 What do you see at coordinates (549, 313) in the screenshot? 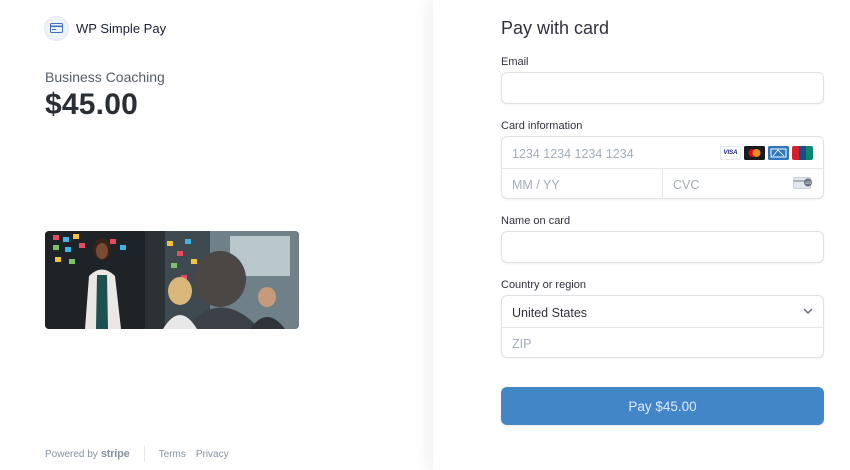
I see `country-select: United States` at bounding box center [549, 313].